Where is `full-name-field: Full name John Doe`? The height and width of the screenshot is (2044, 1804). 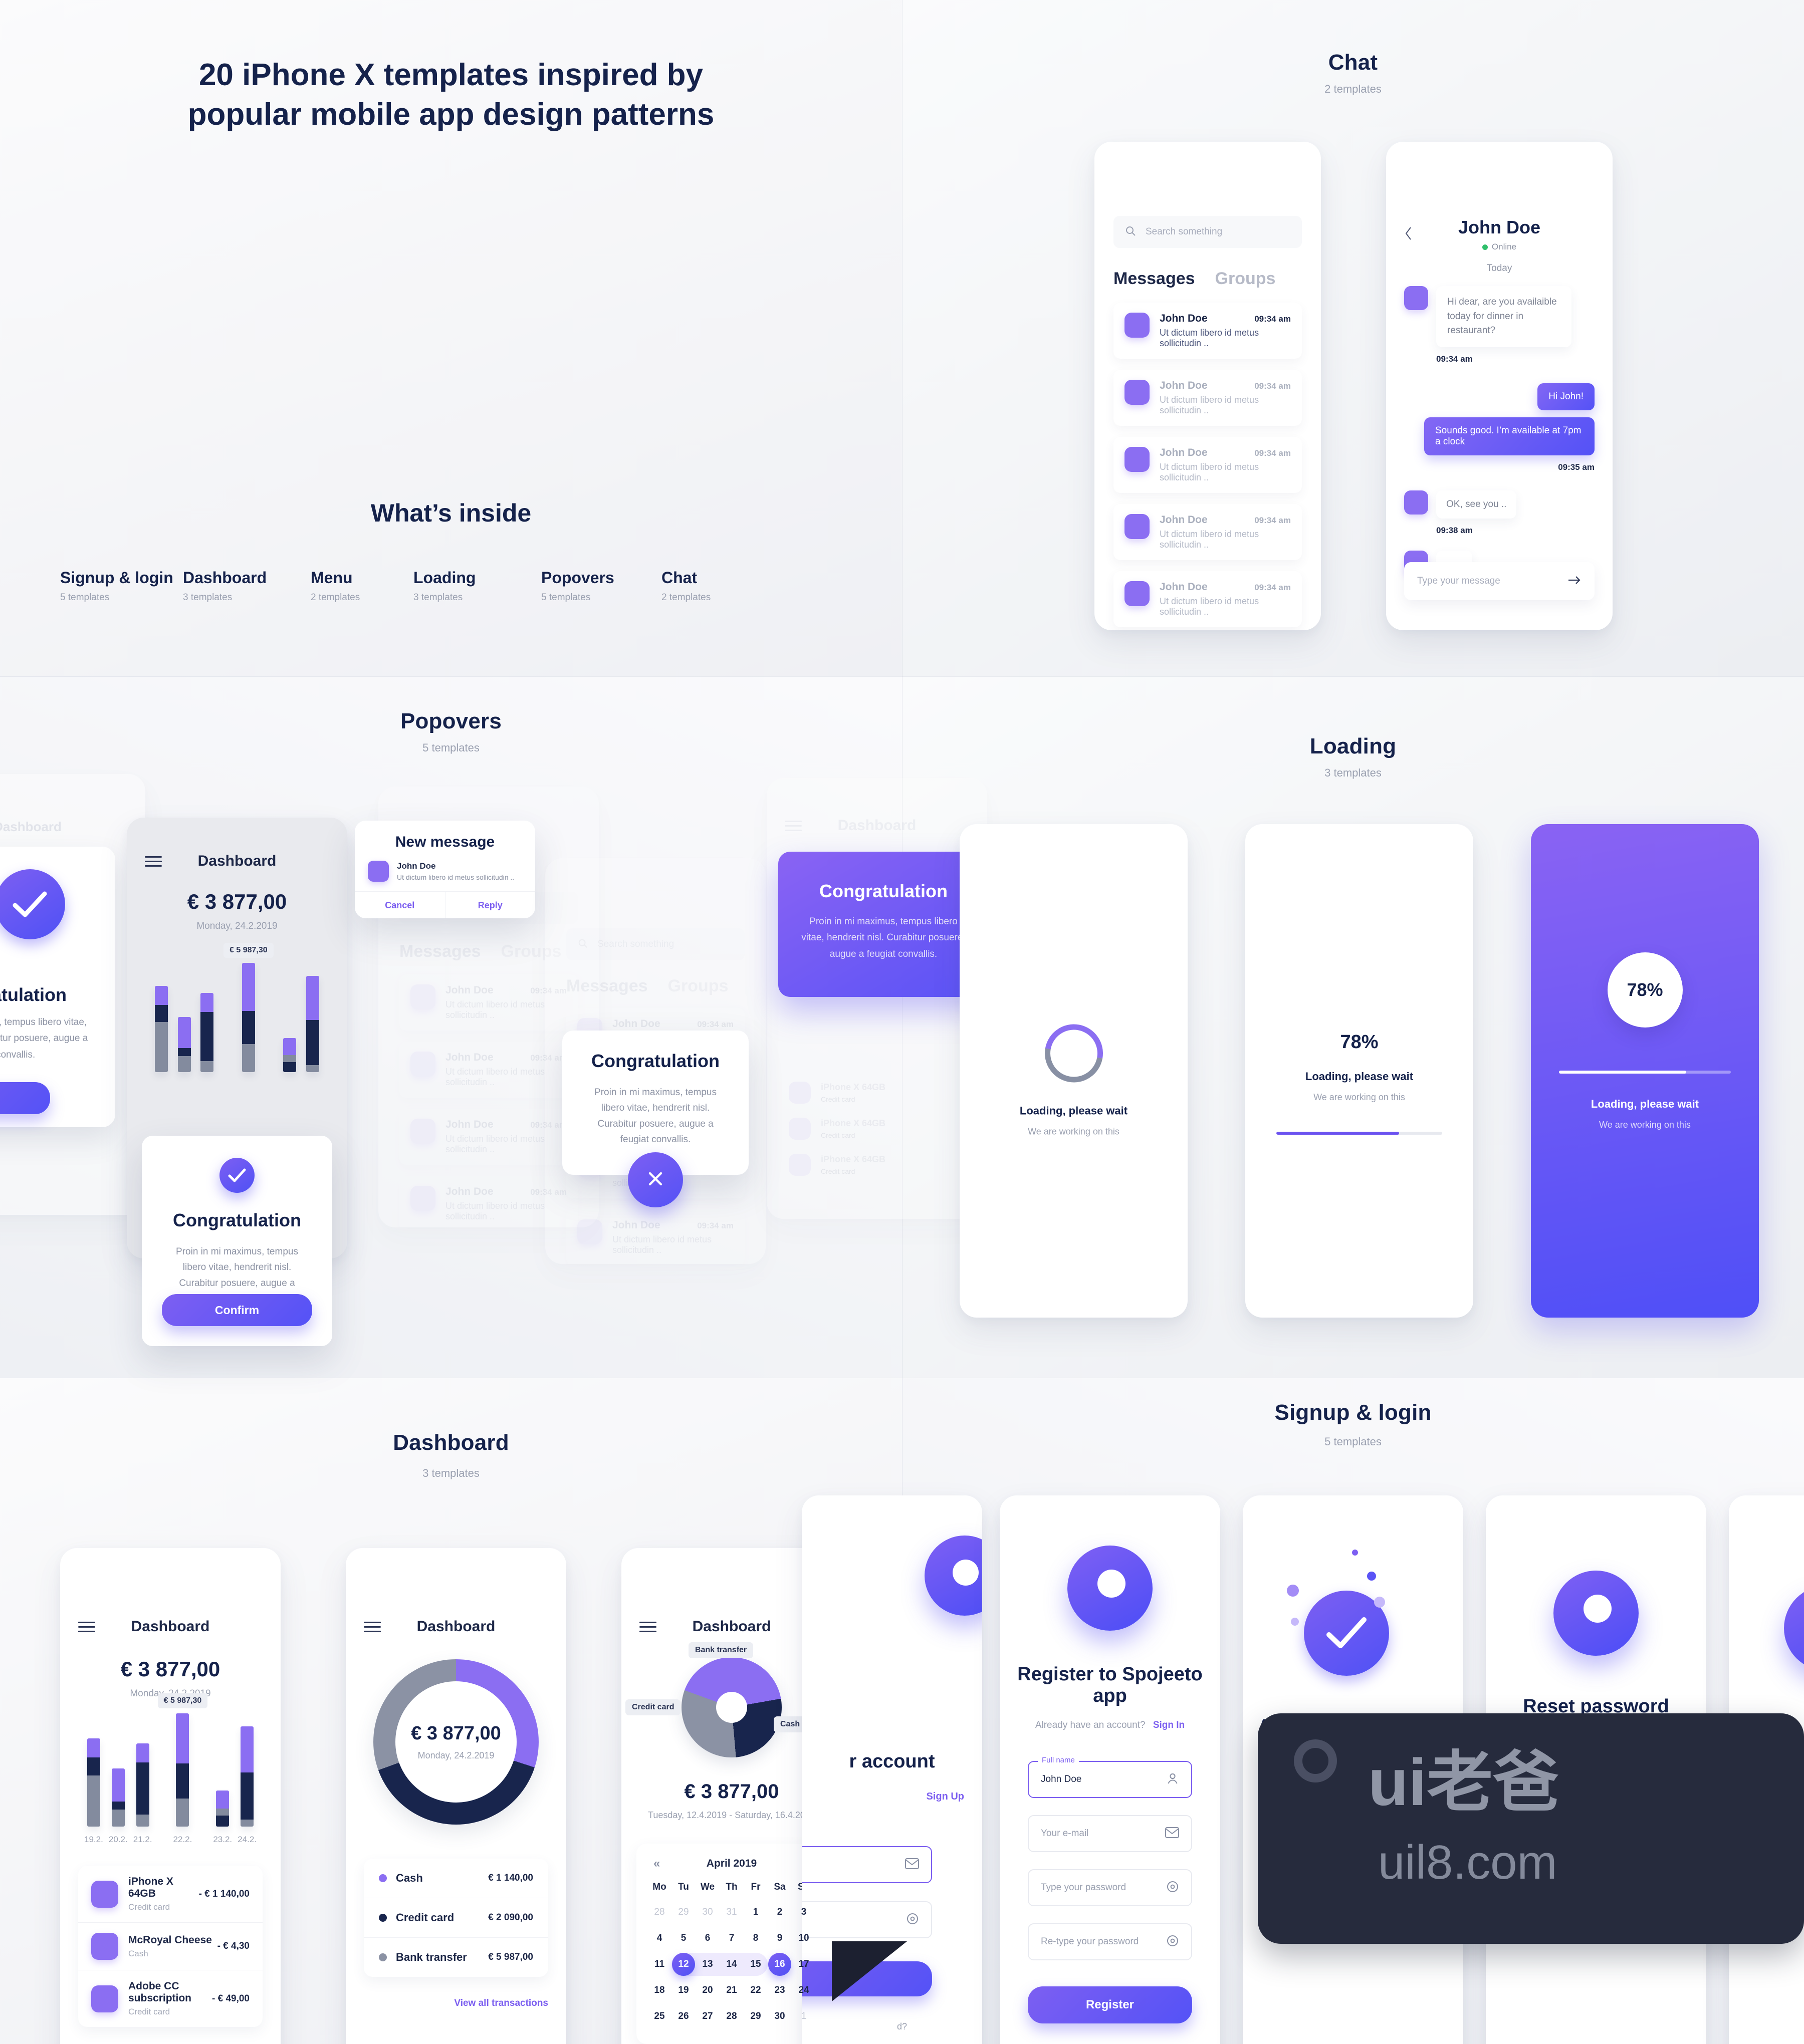 full-name-field: Full name John Doe is located at coordinates (1110, 1777).